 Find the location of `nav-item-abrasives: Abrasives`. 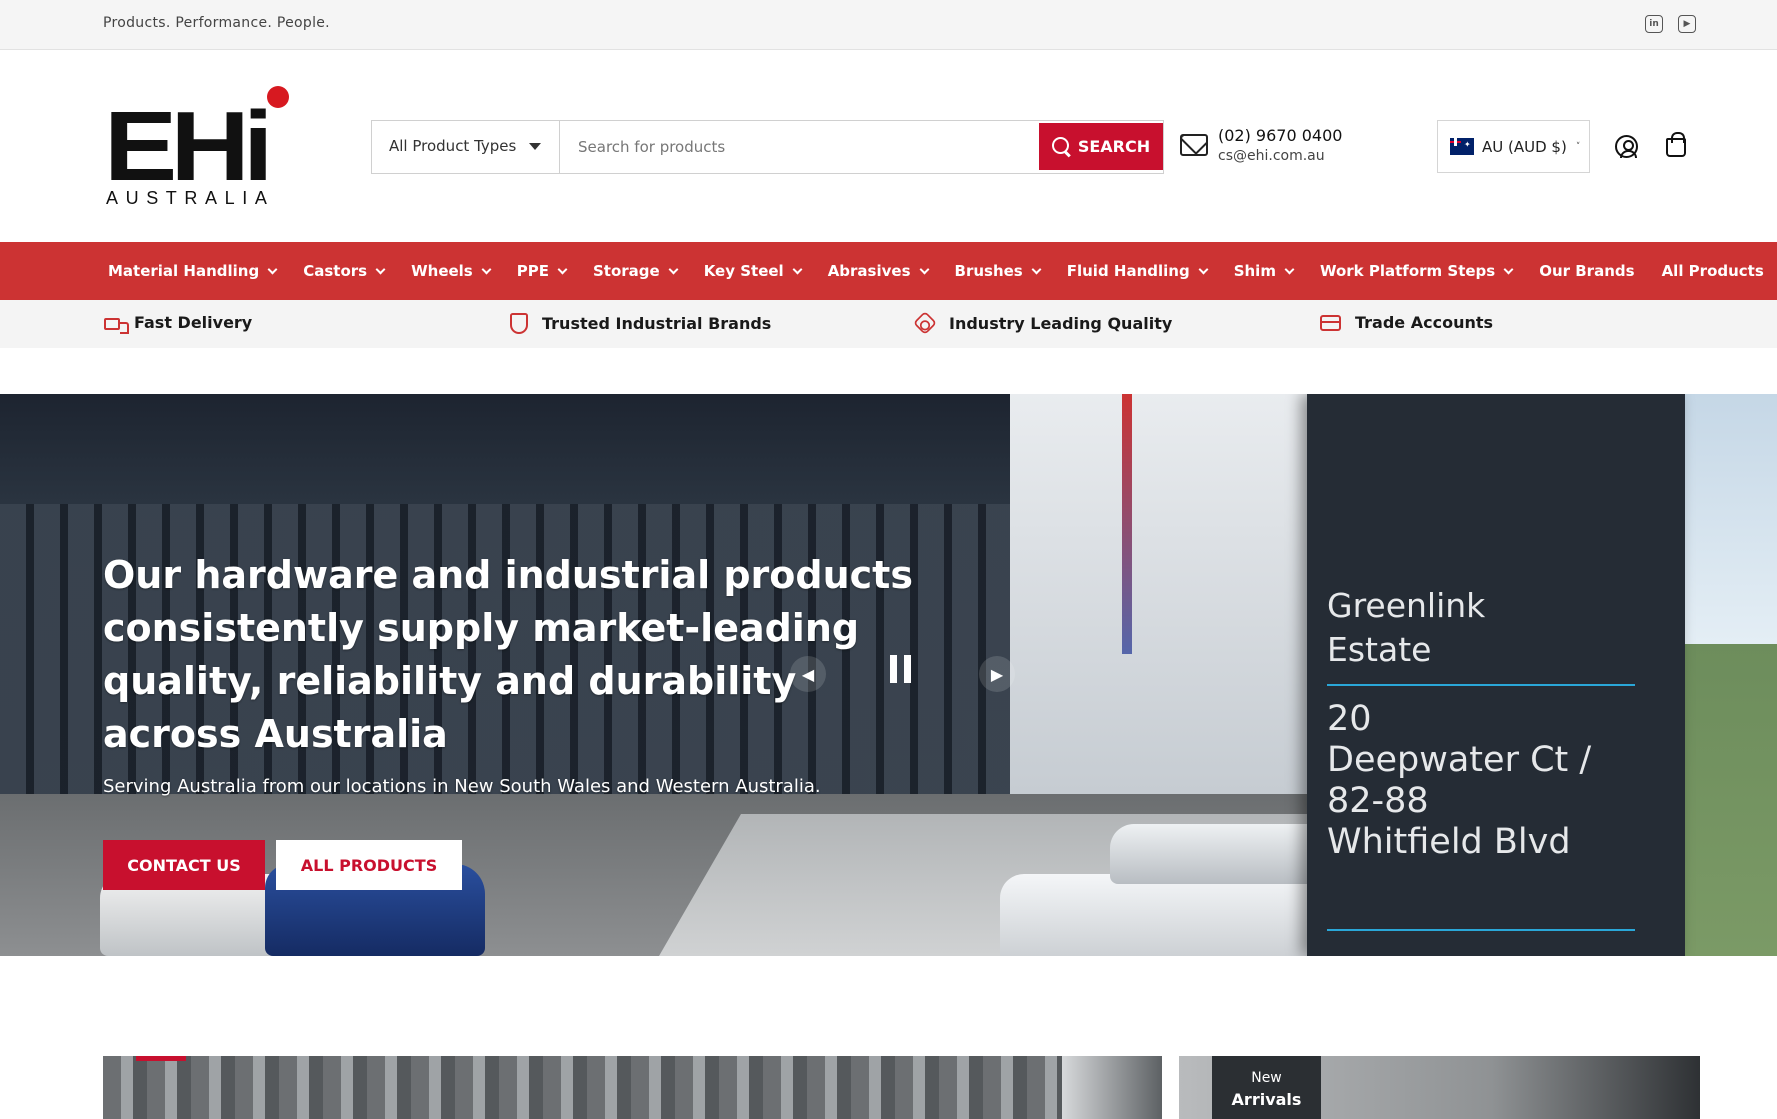

nav-item-abrasives: Abrasives is located at coordinates (878, 271).